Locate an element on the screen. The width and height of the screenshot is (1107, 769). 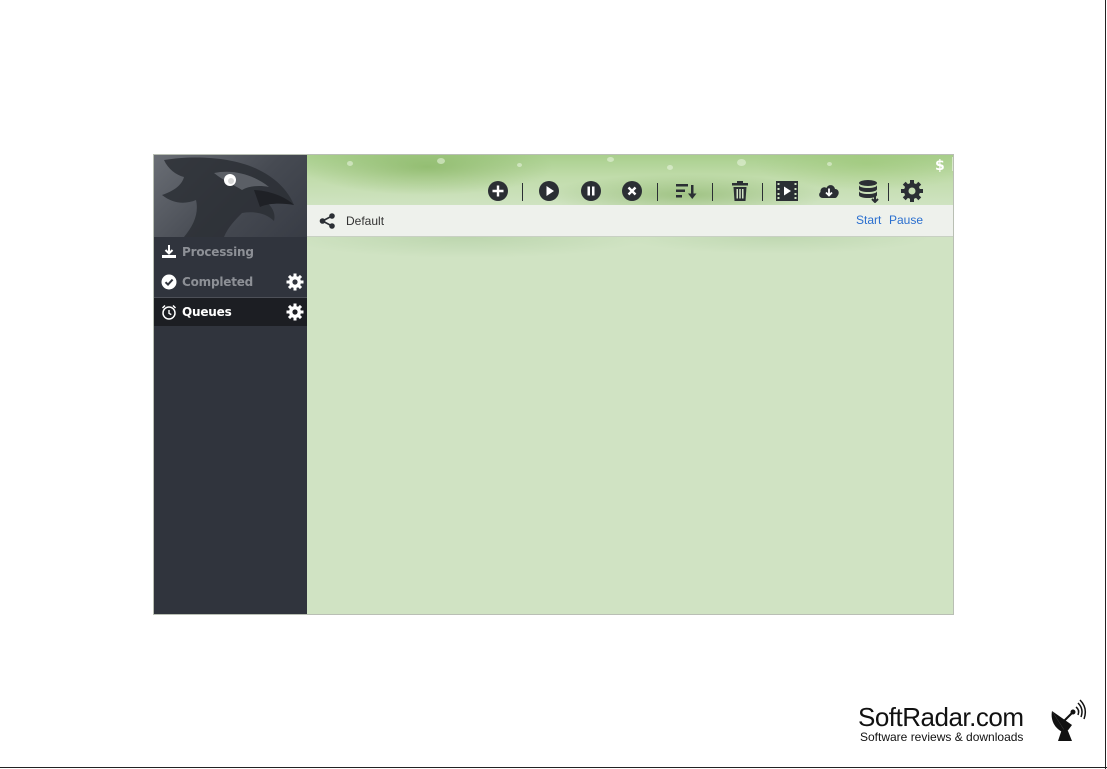
video-icon is located at coordinates (787, 193).